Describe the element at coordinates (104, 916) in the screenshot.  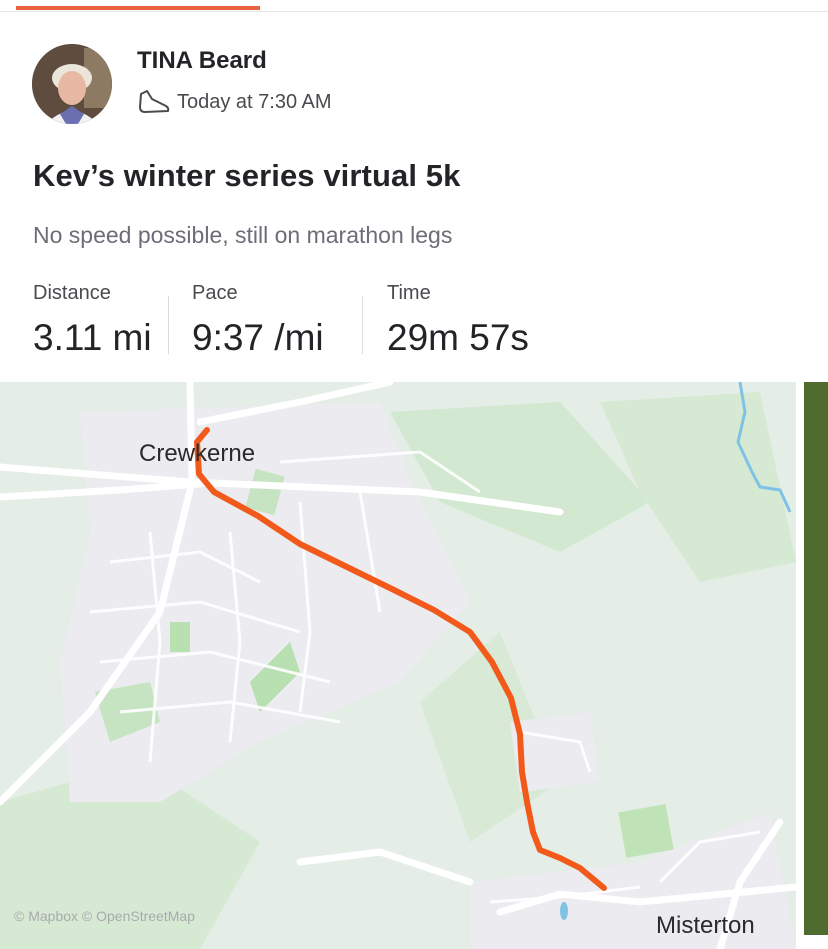
I see `map-attribution: © Mapbox © OpenStreetMap` at that location.